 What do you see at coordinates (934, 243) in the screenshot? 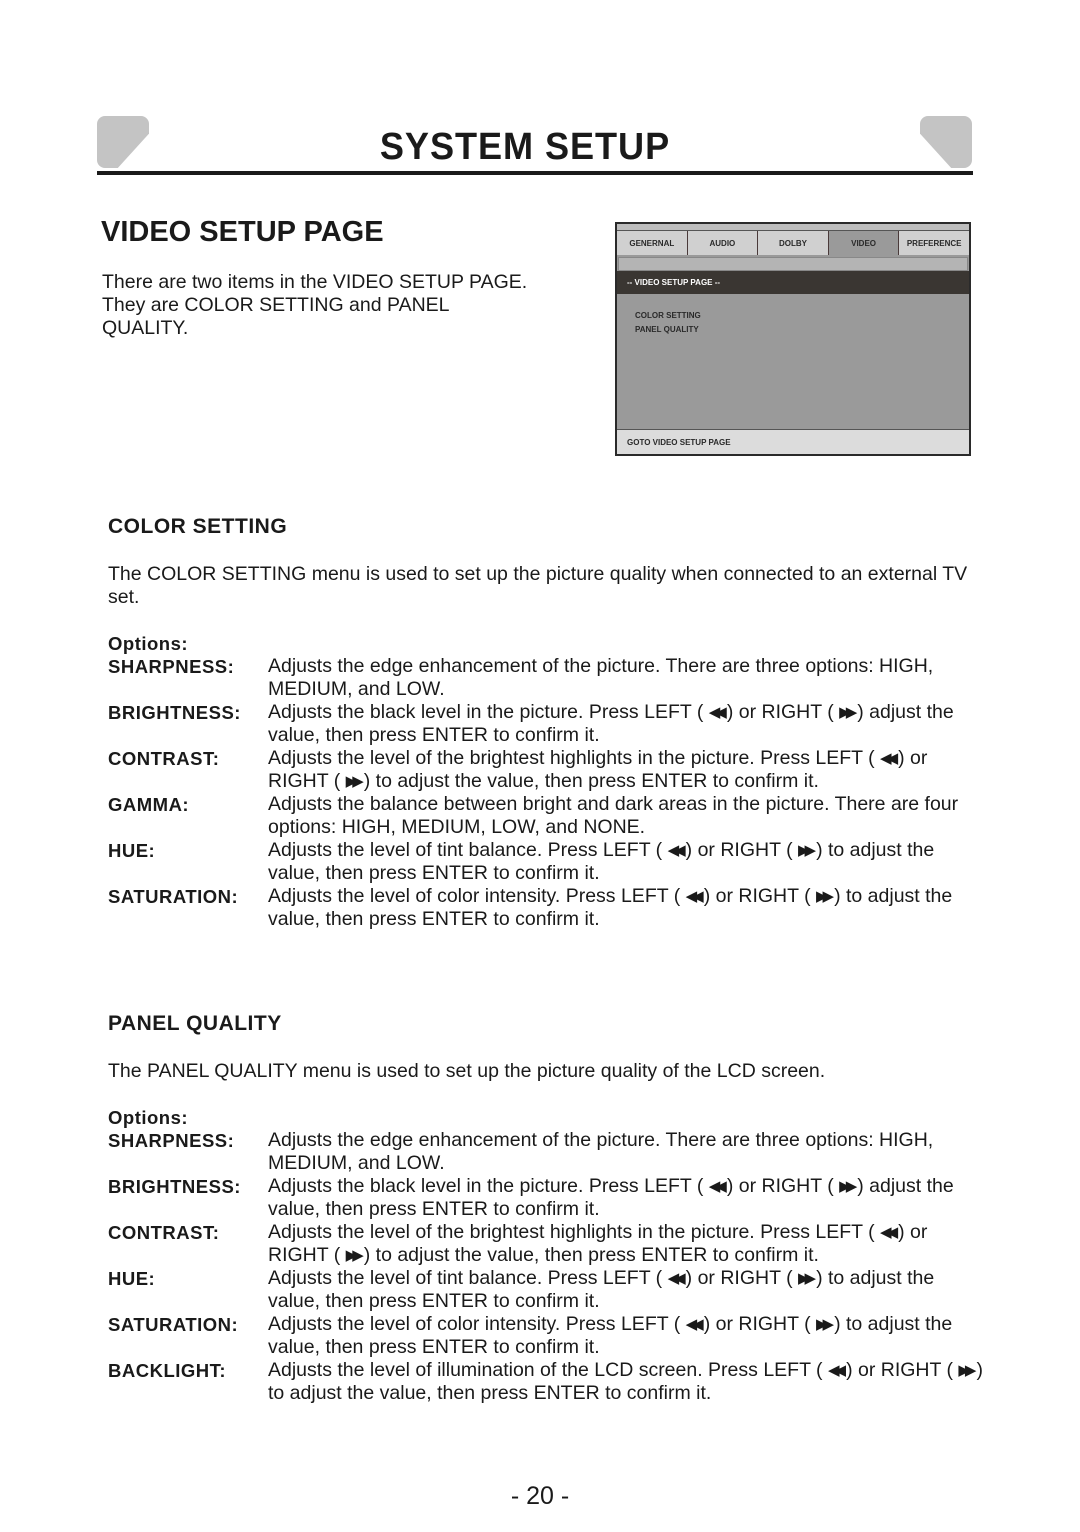
I see `osd-tab-preference: PREFERENCE` at bounding box center [934, 243].